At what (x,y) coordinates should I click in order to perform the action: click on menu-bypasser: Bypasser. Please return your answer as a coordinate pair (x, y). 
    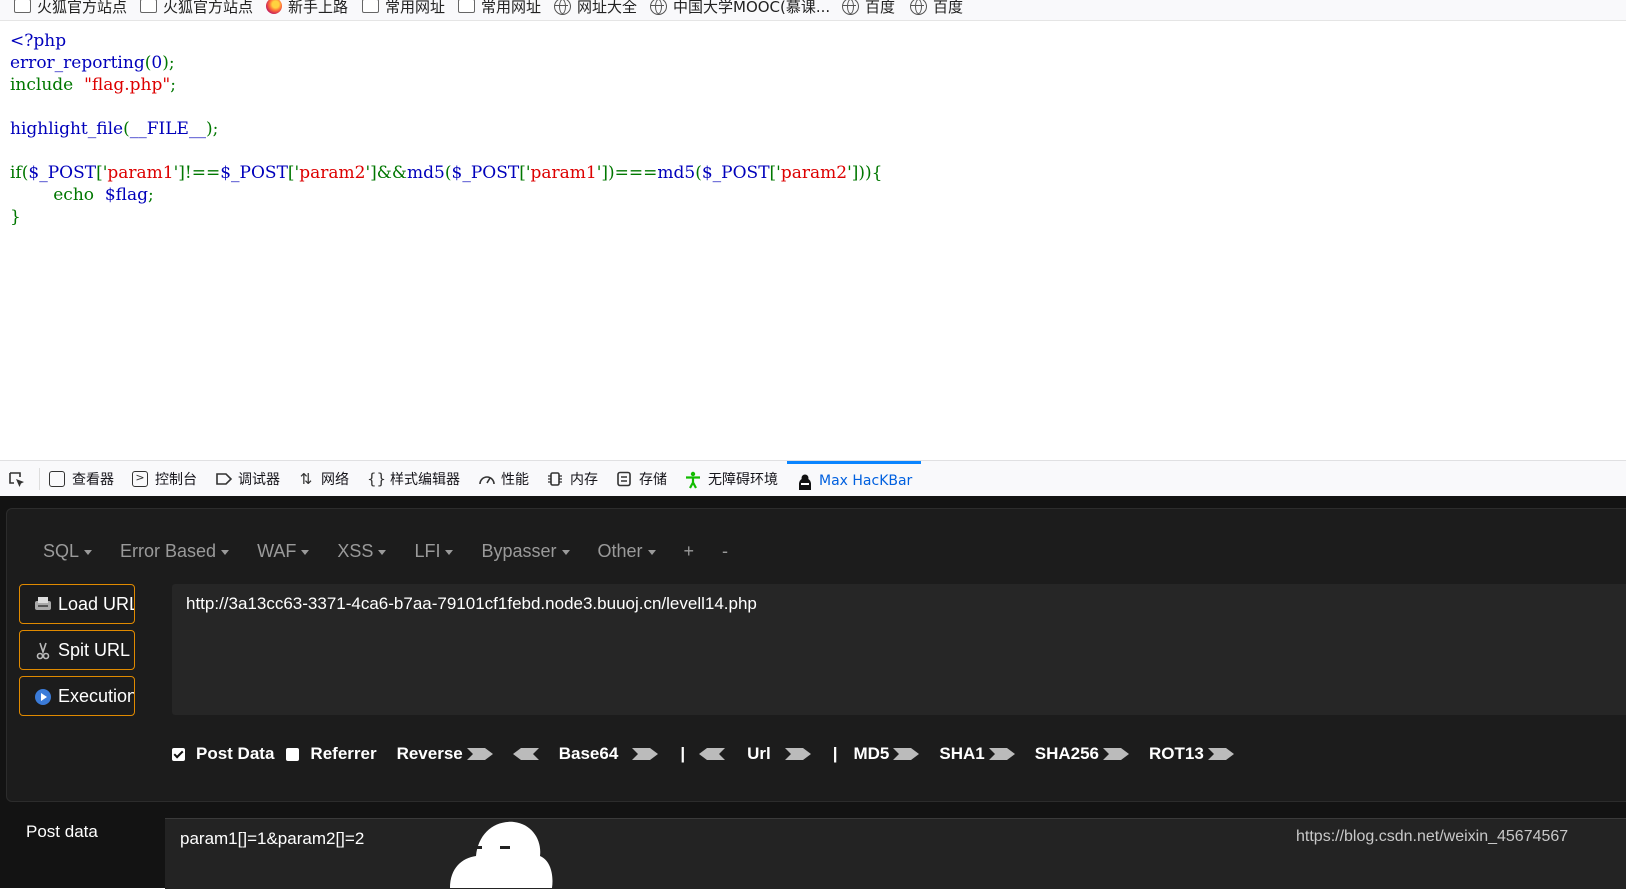
    Looking at the image, I should click on (525, 551).